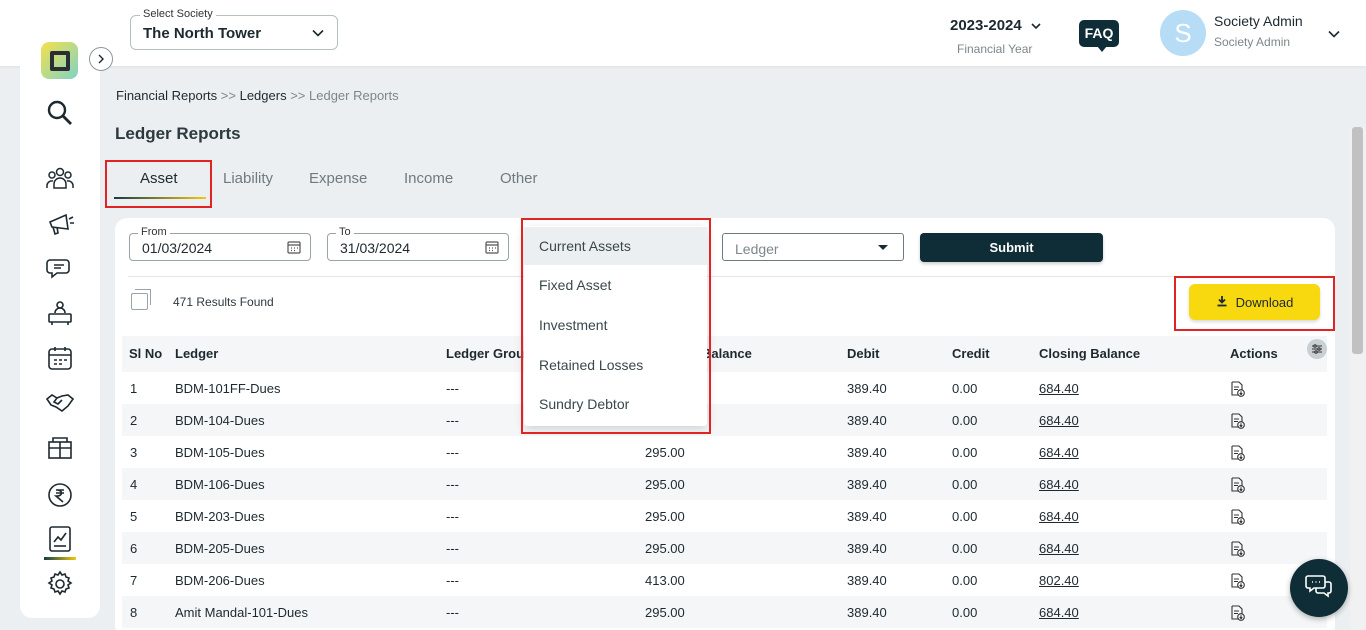 Image resolution: width=1366 pixels, height=630 pixels. Describe the element at coordinates (863, 353) in the screenshot. I see `column-header-debit: Debit` at that location.